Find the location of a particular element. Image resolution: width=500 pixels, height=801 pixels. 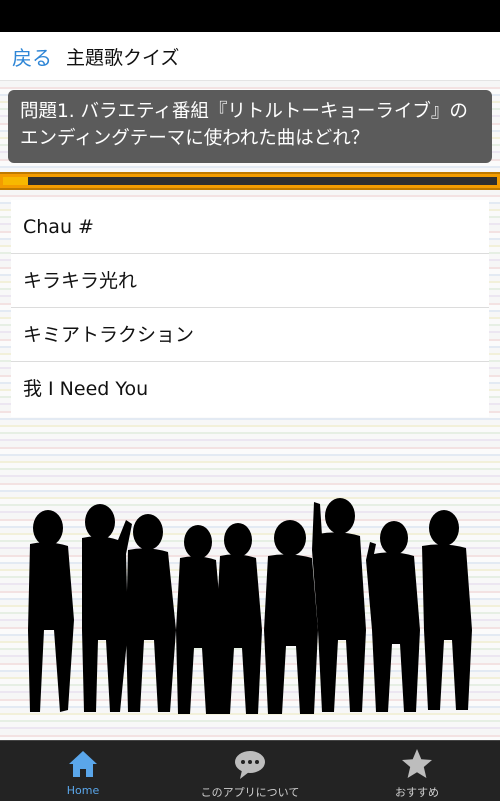

tab-about: このアプリについて is located at coordinates (250, 771).